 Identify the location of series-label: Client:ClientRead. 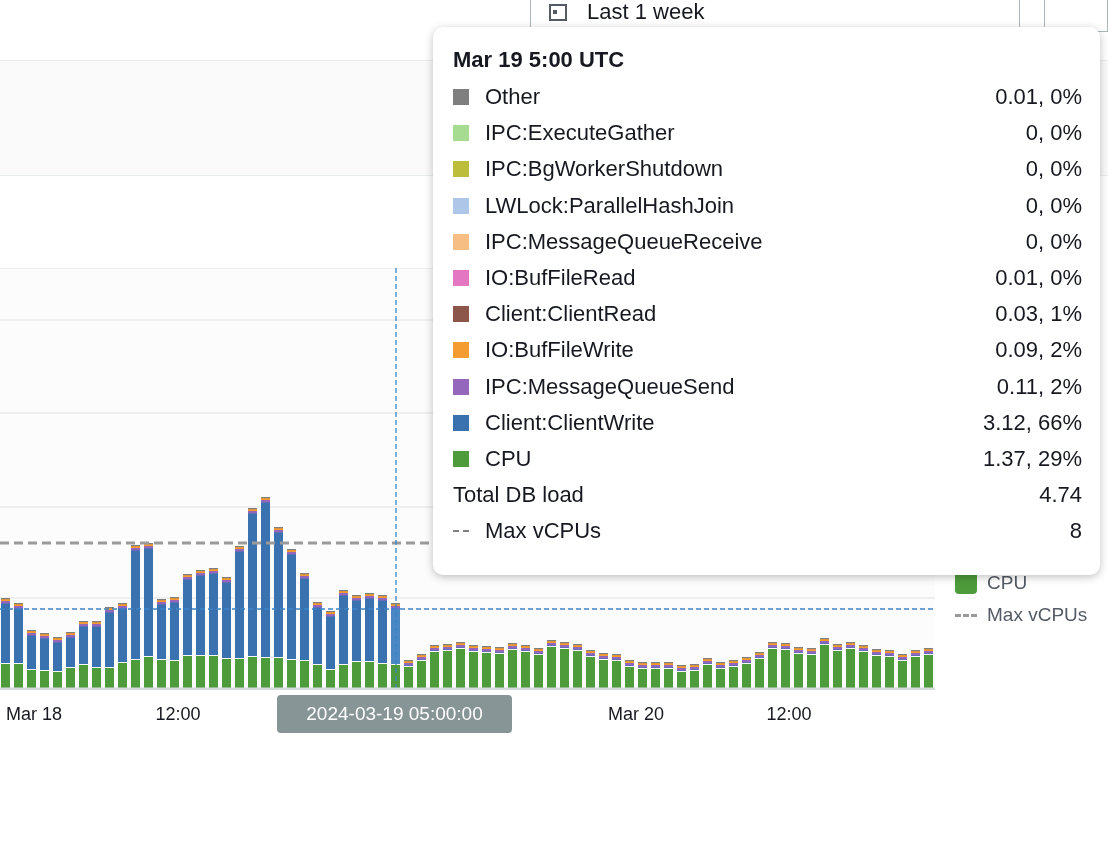
(571, 314).